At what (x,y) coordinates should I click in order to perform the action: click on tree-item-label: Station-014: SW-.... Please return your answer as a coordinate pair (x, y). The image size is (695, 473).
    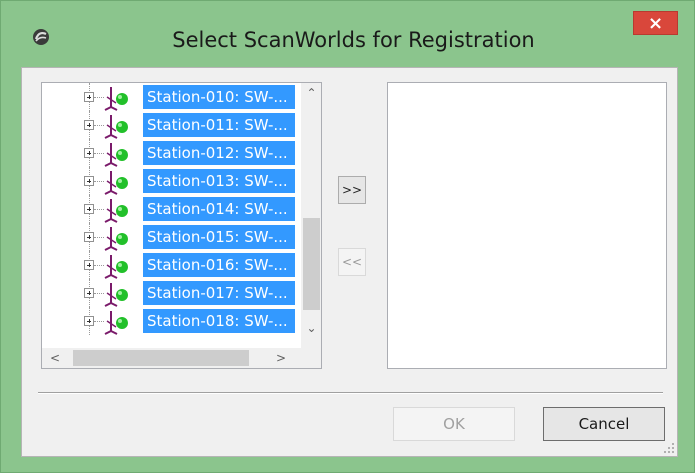
    Looking at the image, I should click on (219, 209).